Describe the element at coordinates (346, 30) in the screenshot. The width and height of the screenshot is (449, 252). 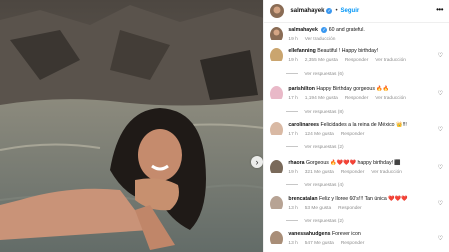
I see `caption-text: 60 and grateful.` at that location.